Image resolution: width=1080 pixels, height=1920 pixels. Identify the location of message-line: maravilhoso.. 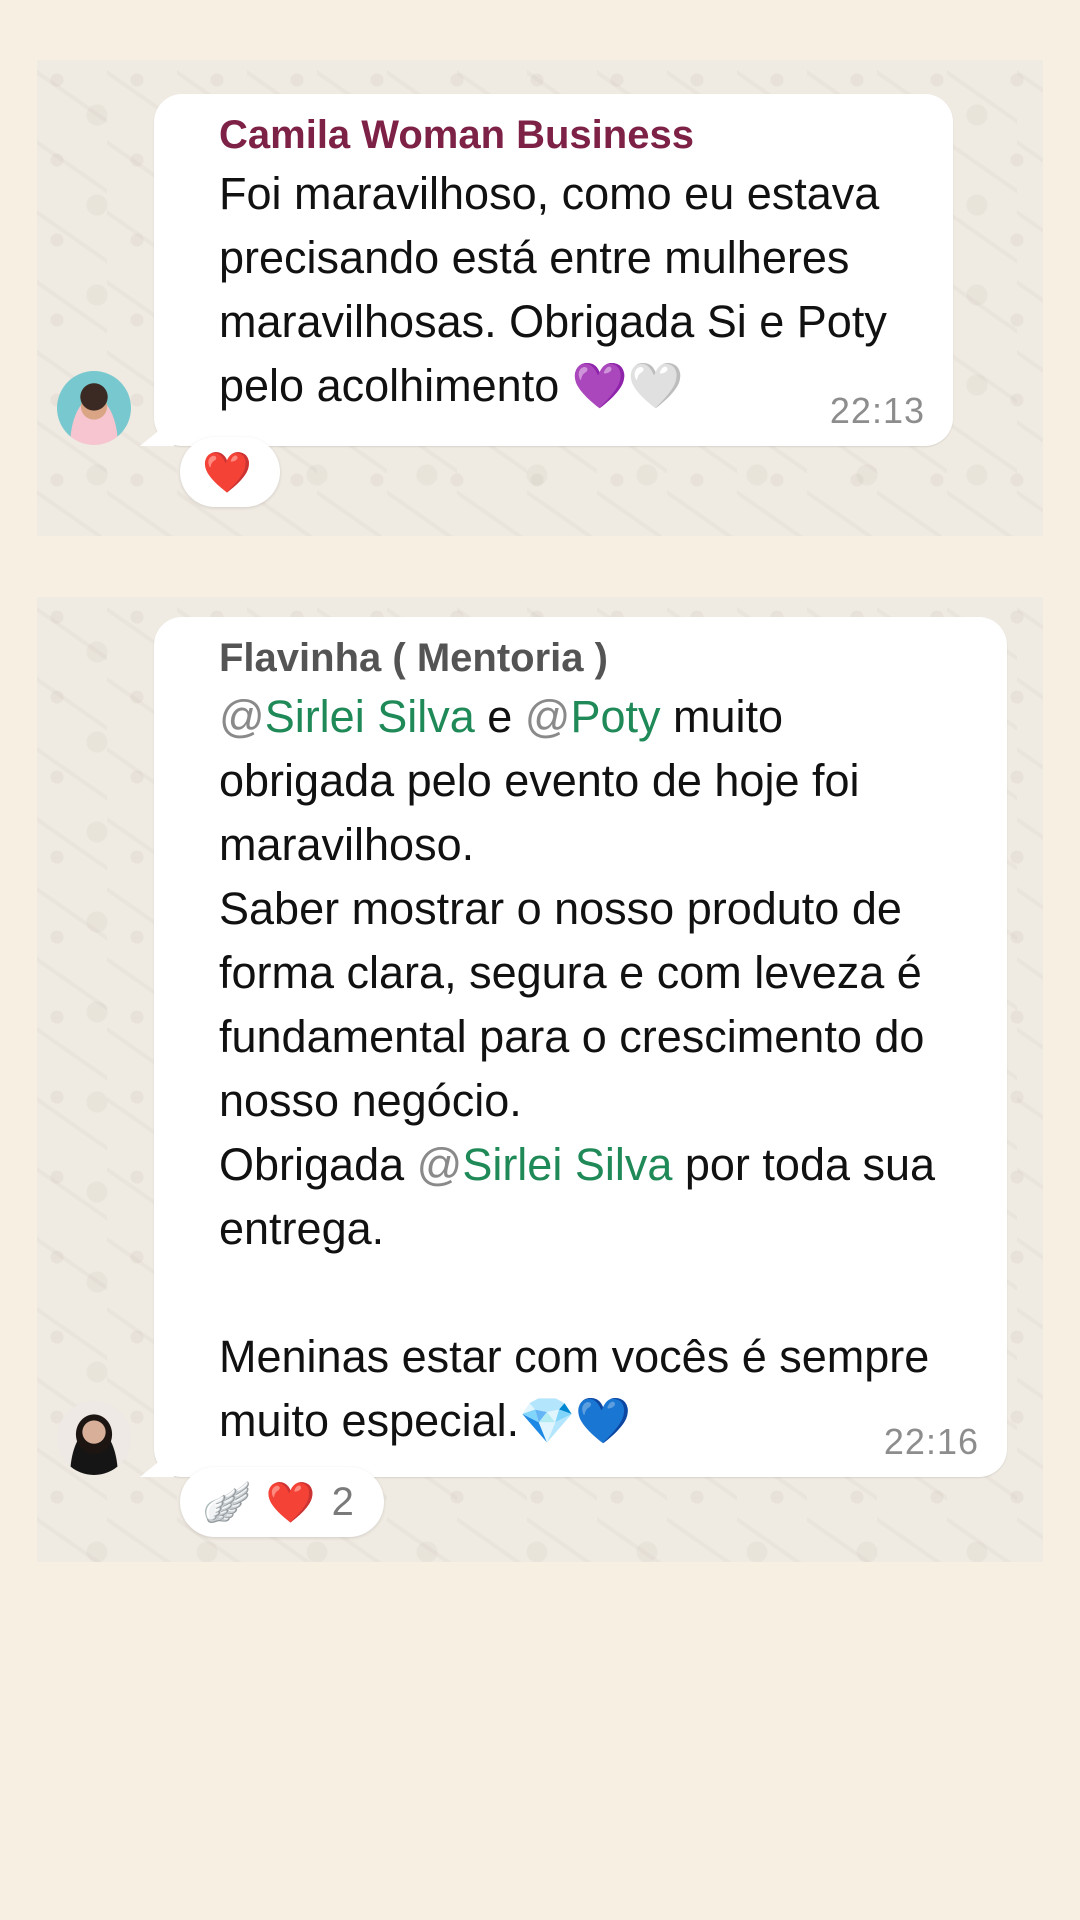
(347, 844).